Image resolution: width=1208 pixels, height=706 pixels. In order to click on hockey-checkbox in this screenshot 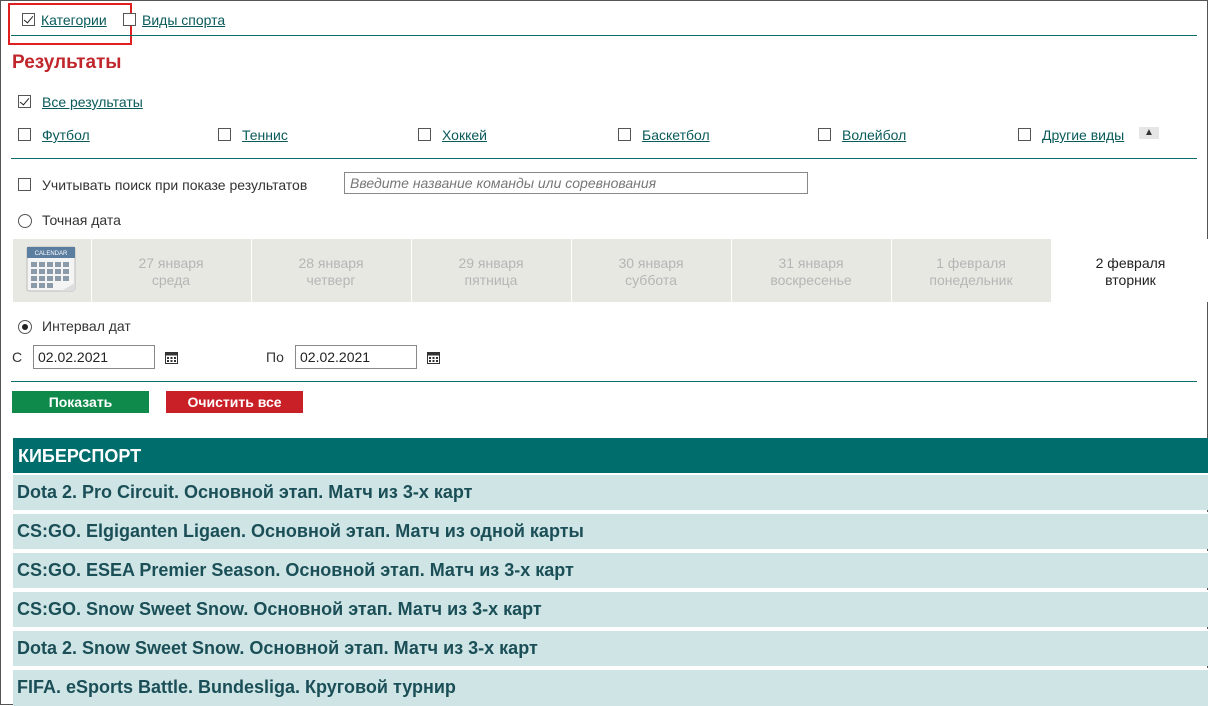, I will do `click(424, 134)`.